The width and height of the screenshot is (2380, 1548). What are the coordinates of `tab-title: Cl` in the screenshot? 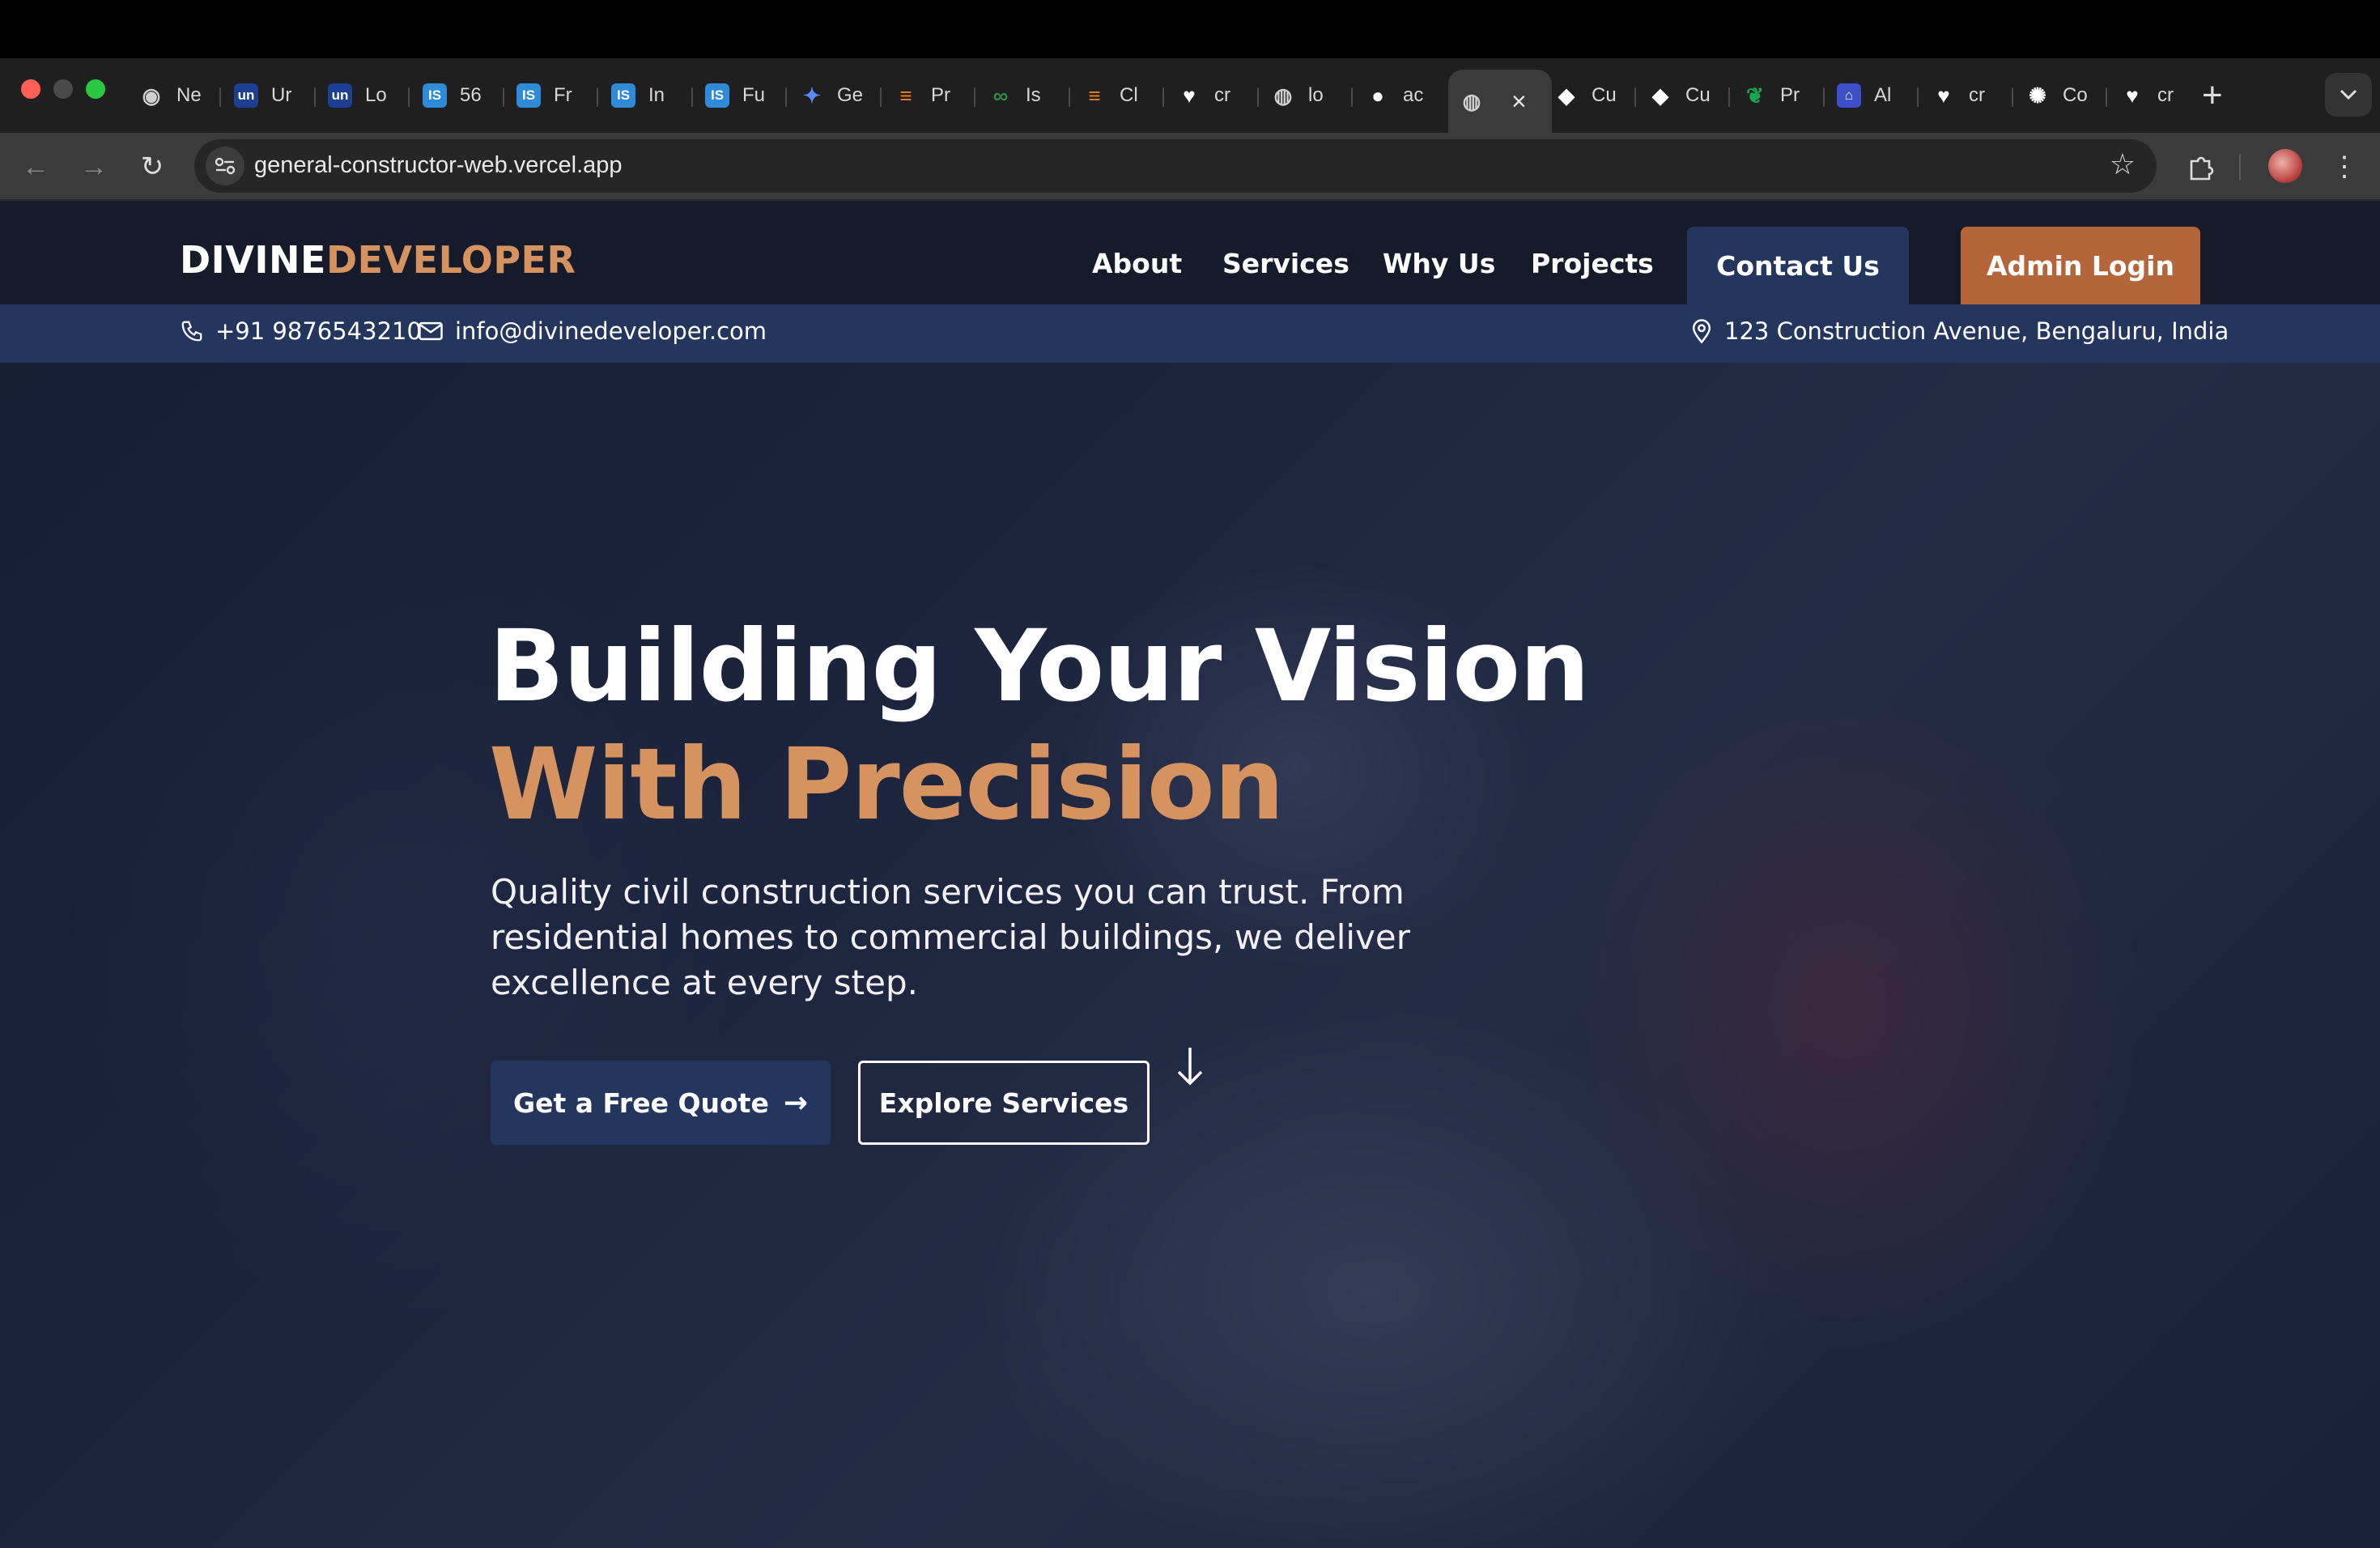 It's located at (1129, 95).